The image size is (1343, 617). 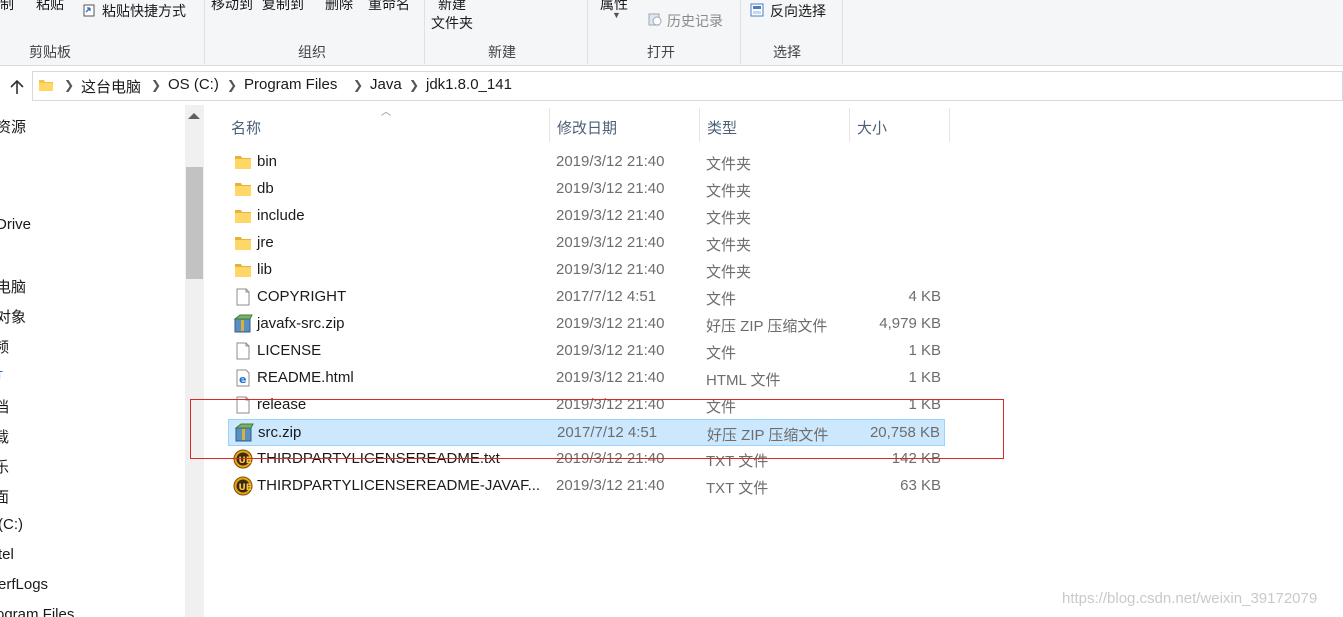 What do you see at coordinates (386, 84) in the screenshot?
I see `breadcrumb-java: Java` at bounding box center [386, 84].